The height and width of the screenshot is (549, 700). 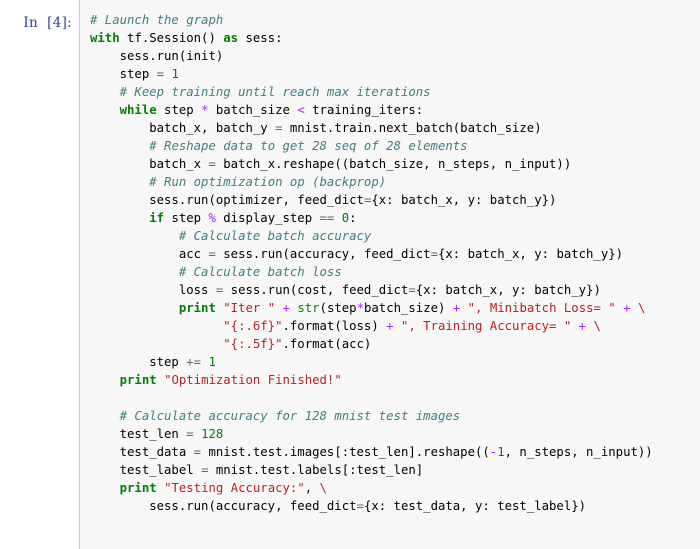 What do you see at coordinates (541, 308) in the screenshot?
I see `string-literal: ", Minibatch Loss= "` at bounding box center [541, 308].